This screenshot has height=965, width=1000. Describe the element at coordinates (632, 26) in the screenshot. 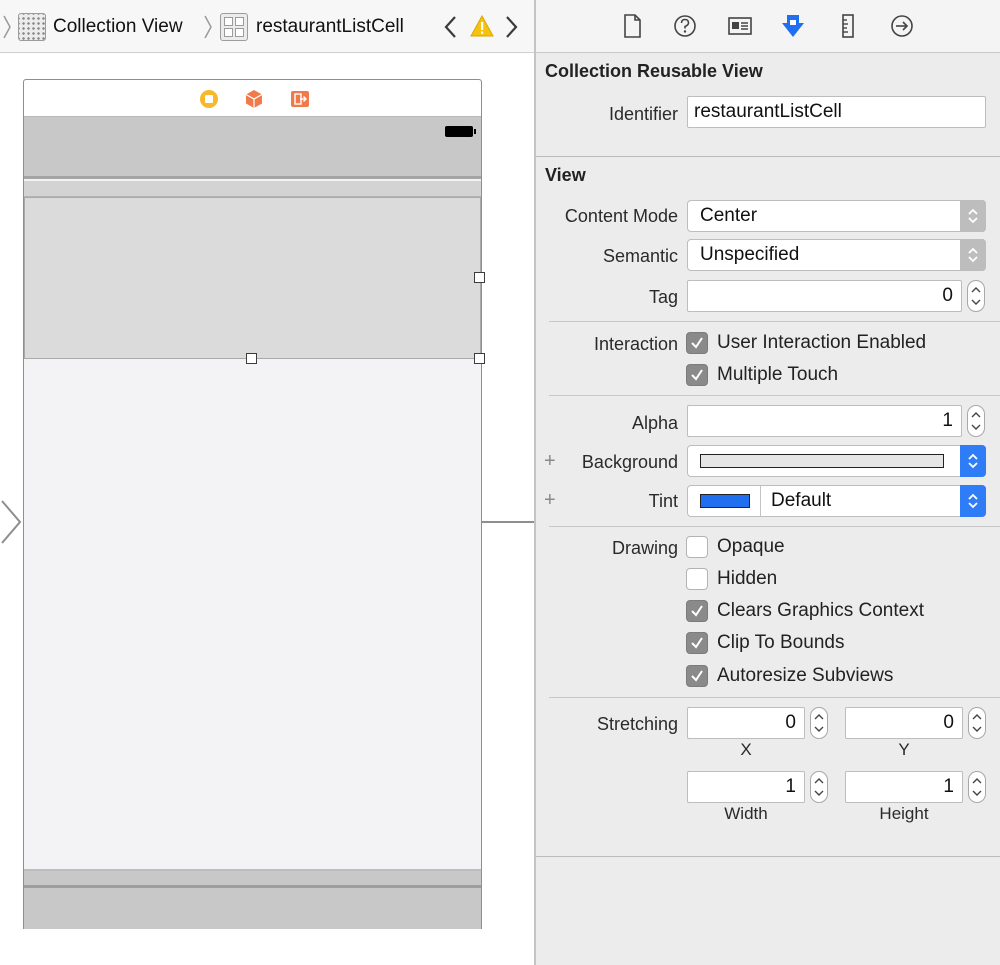

I see `file-icon` at that location.